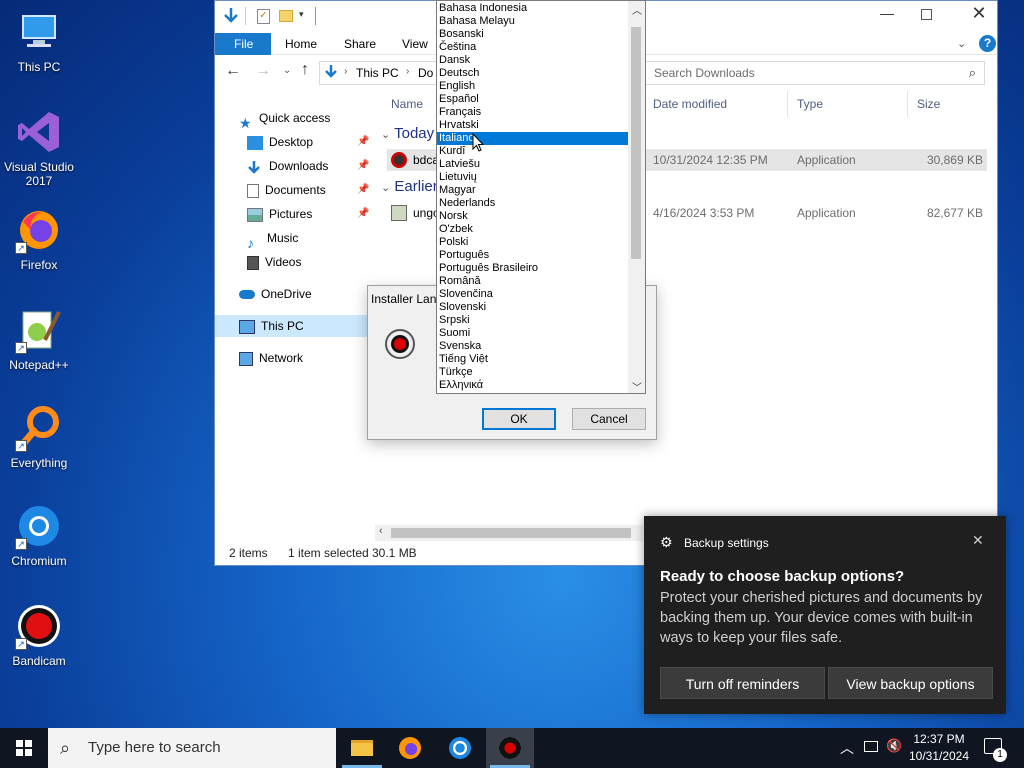 The image size is (1024, 768). Describe the element at coordinates (533, 229) in the screenshot. I see `language-option: O'zbek` at that location.